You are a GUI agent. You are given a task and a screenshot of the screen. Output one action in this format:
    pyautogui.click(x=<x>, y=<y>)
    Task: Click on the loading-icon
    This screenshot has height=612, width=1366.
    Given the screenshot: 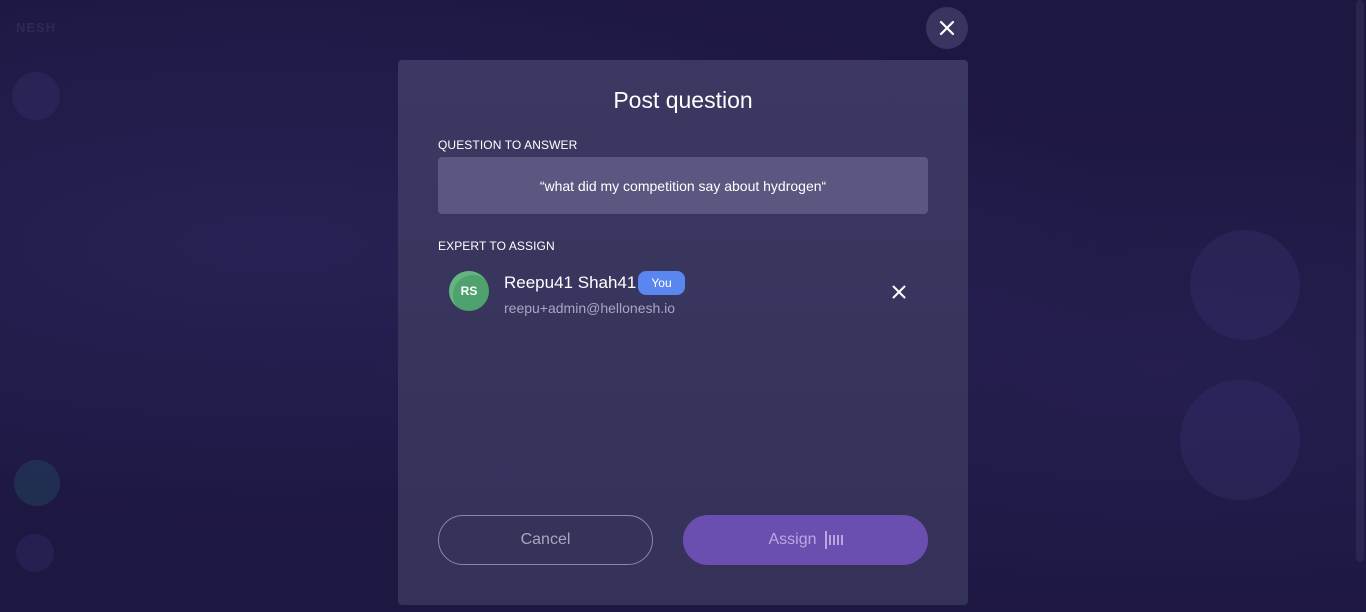 What is the action you would take?
    pyautogui.click(x=833, y=540)
    